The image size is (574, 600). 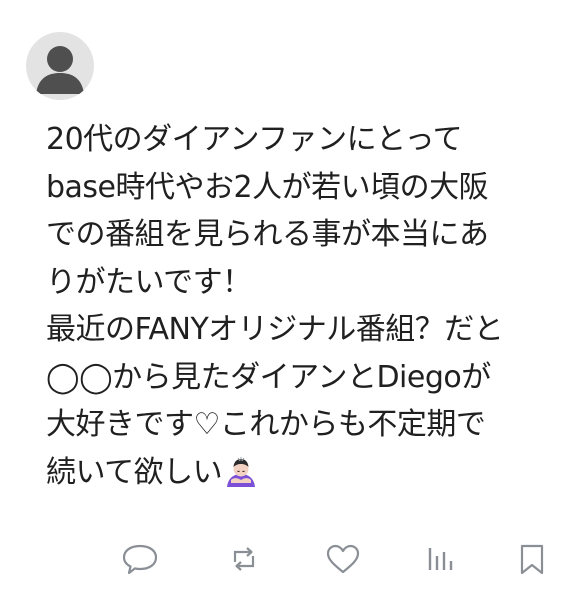 I want to click on like-button, so click(x=343, y=559).